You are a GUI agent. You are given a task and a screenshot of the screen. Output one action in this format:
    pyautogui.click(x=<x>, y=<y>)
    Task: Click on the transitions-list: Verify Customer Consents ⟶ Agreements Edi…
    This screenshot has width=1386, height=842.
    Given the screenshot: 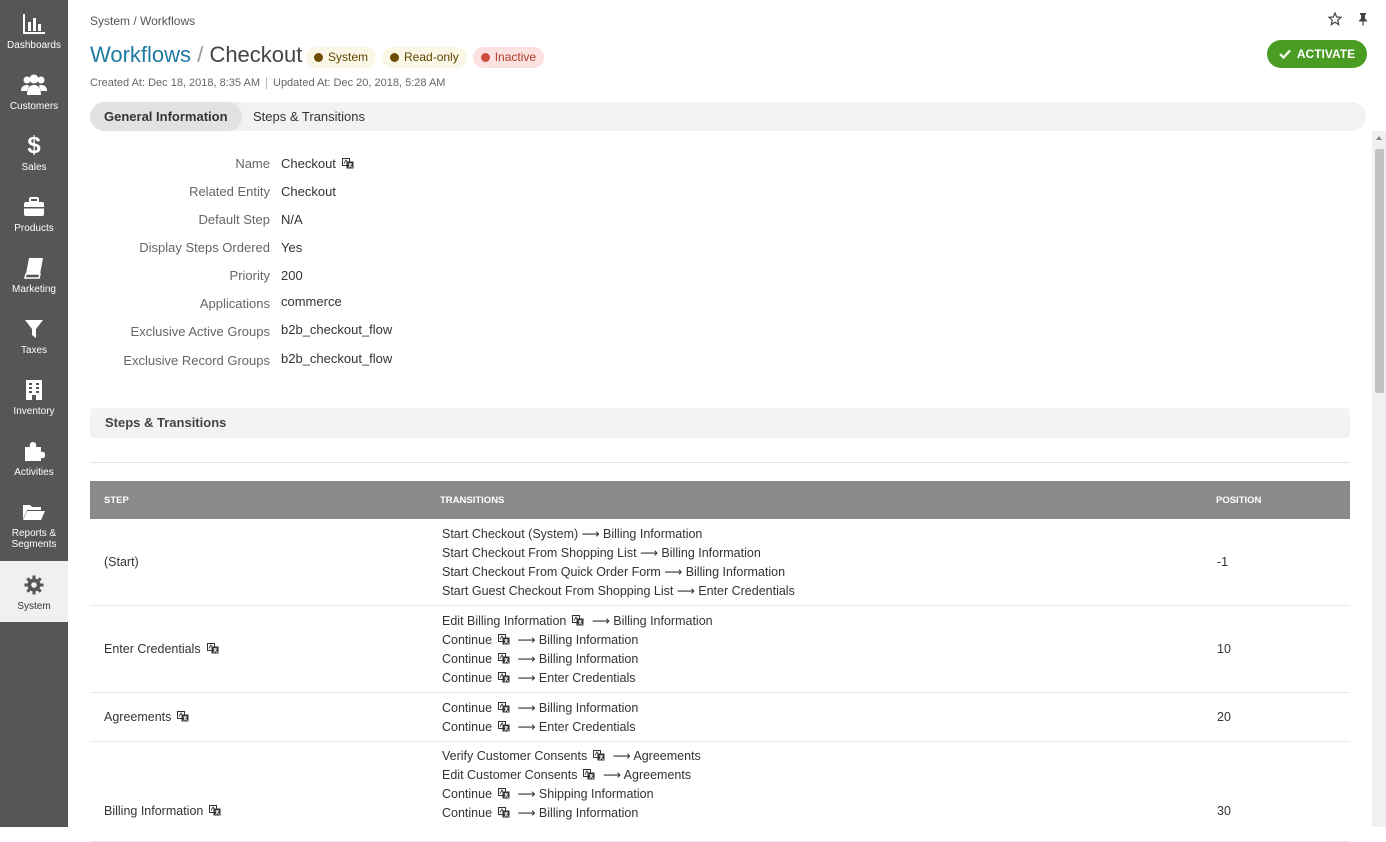 What is the action you would take?
    pyautogui.click(x=571, y=785)
    